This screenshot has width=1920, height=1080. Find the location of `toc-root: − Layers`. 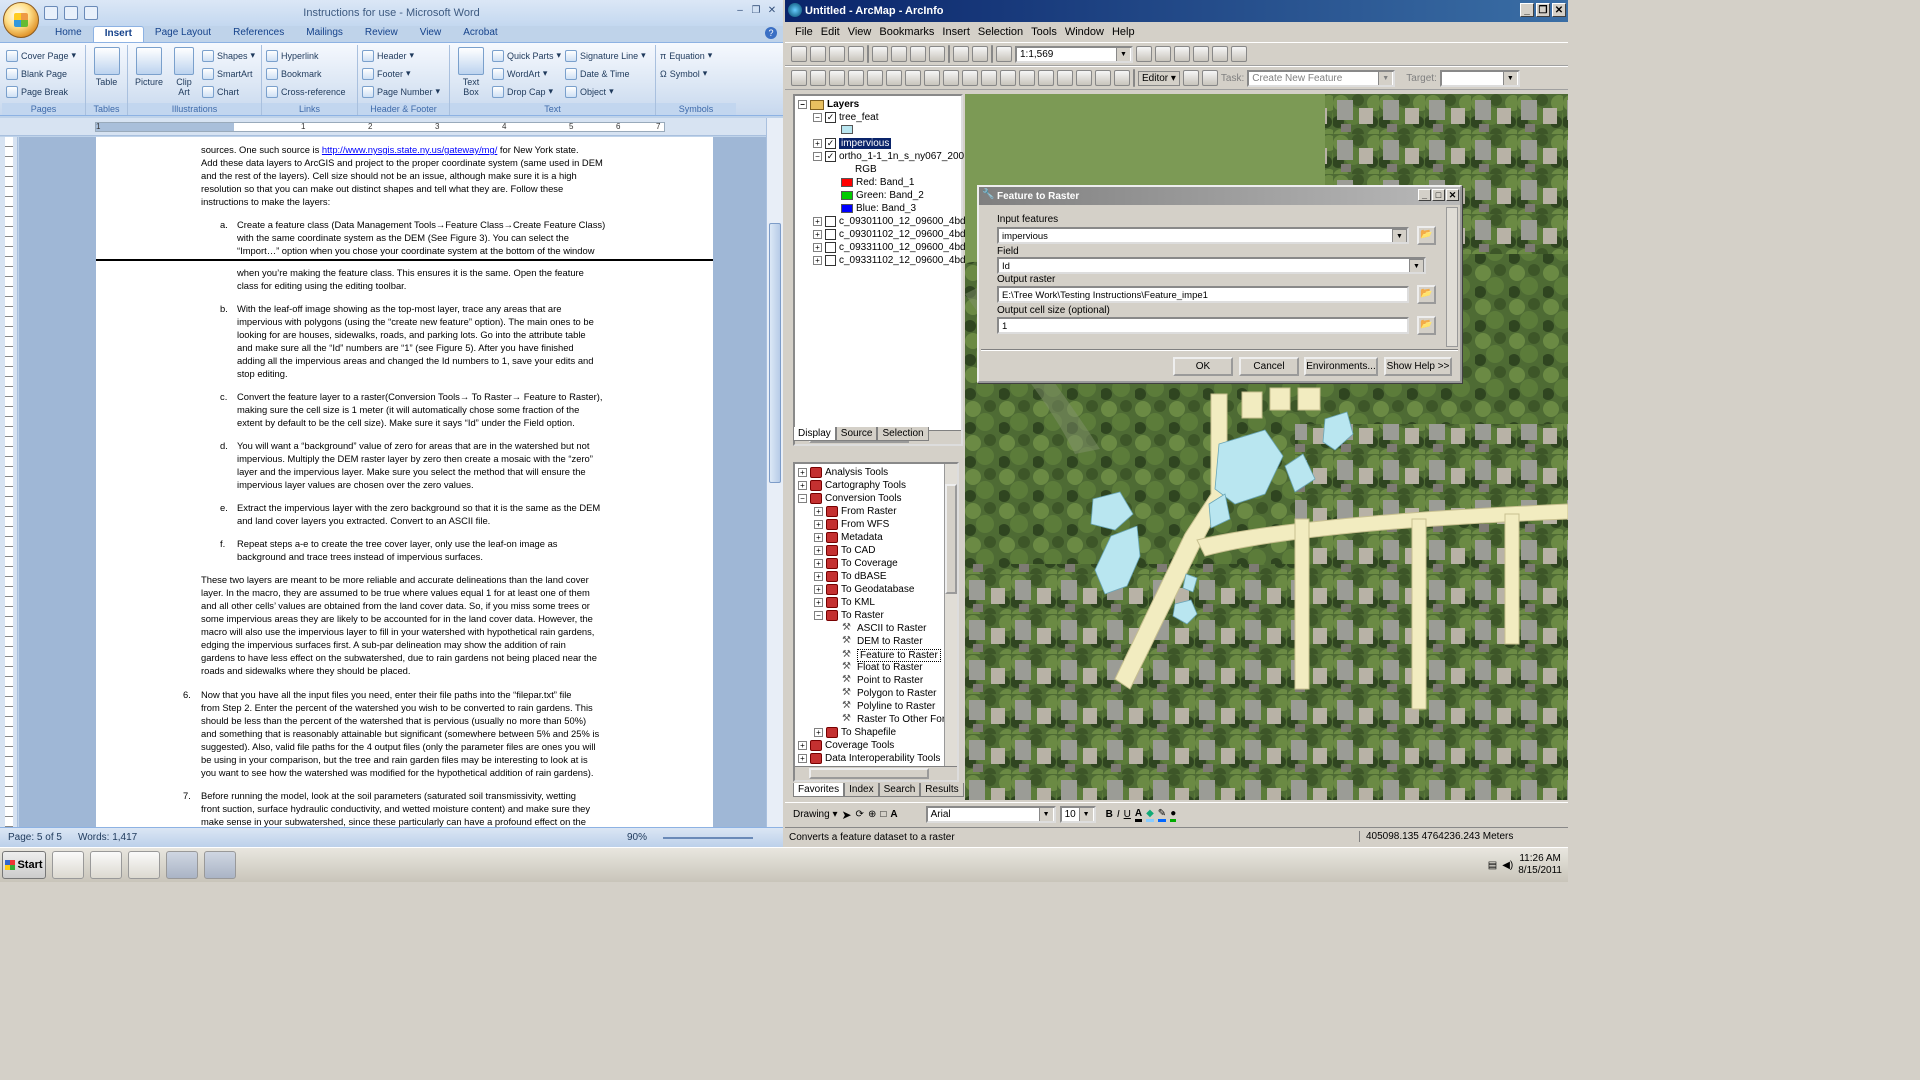

toc-root: − Layers is located at coordinates (828, 104).